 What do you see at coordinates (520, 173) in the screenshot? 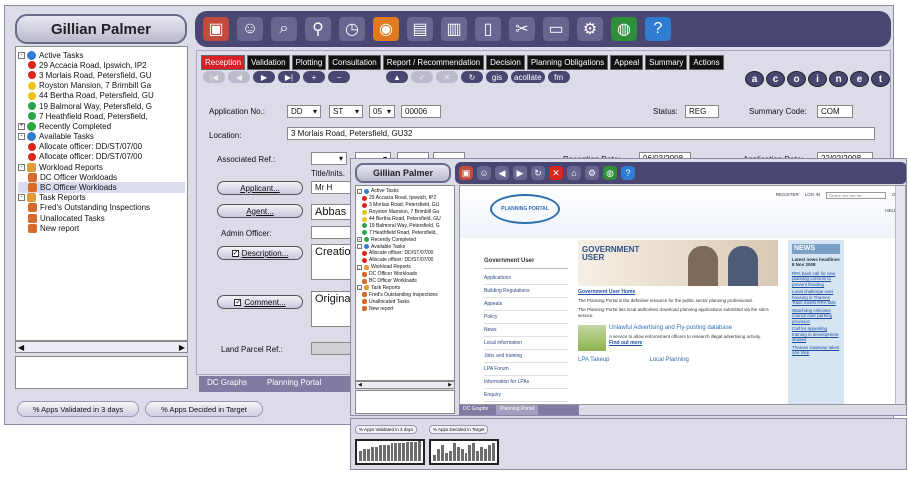
I see `forward-arrow-icon: ▶` at bounding box center [520, 173].